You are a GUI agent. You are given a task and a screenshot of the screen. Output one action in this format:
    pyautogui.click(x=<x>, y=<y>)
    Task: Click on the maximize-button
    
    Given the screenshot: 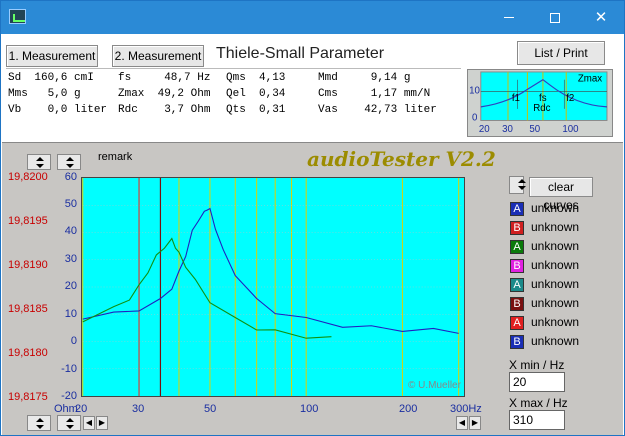 What is the action you would take?
    pyautogui.click(x=555, y=17)
    